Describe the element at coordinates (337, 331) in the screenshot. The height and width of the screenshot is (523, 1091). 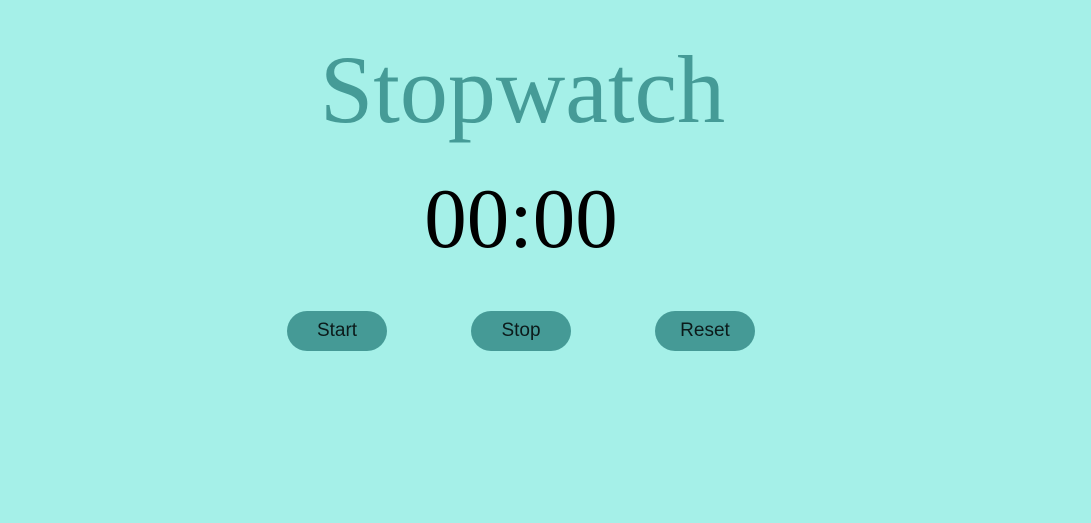
I see `start-button: Start` at that location.